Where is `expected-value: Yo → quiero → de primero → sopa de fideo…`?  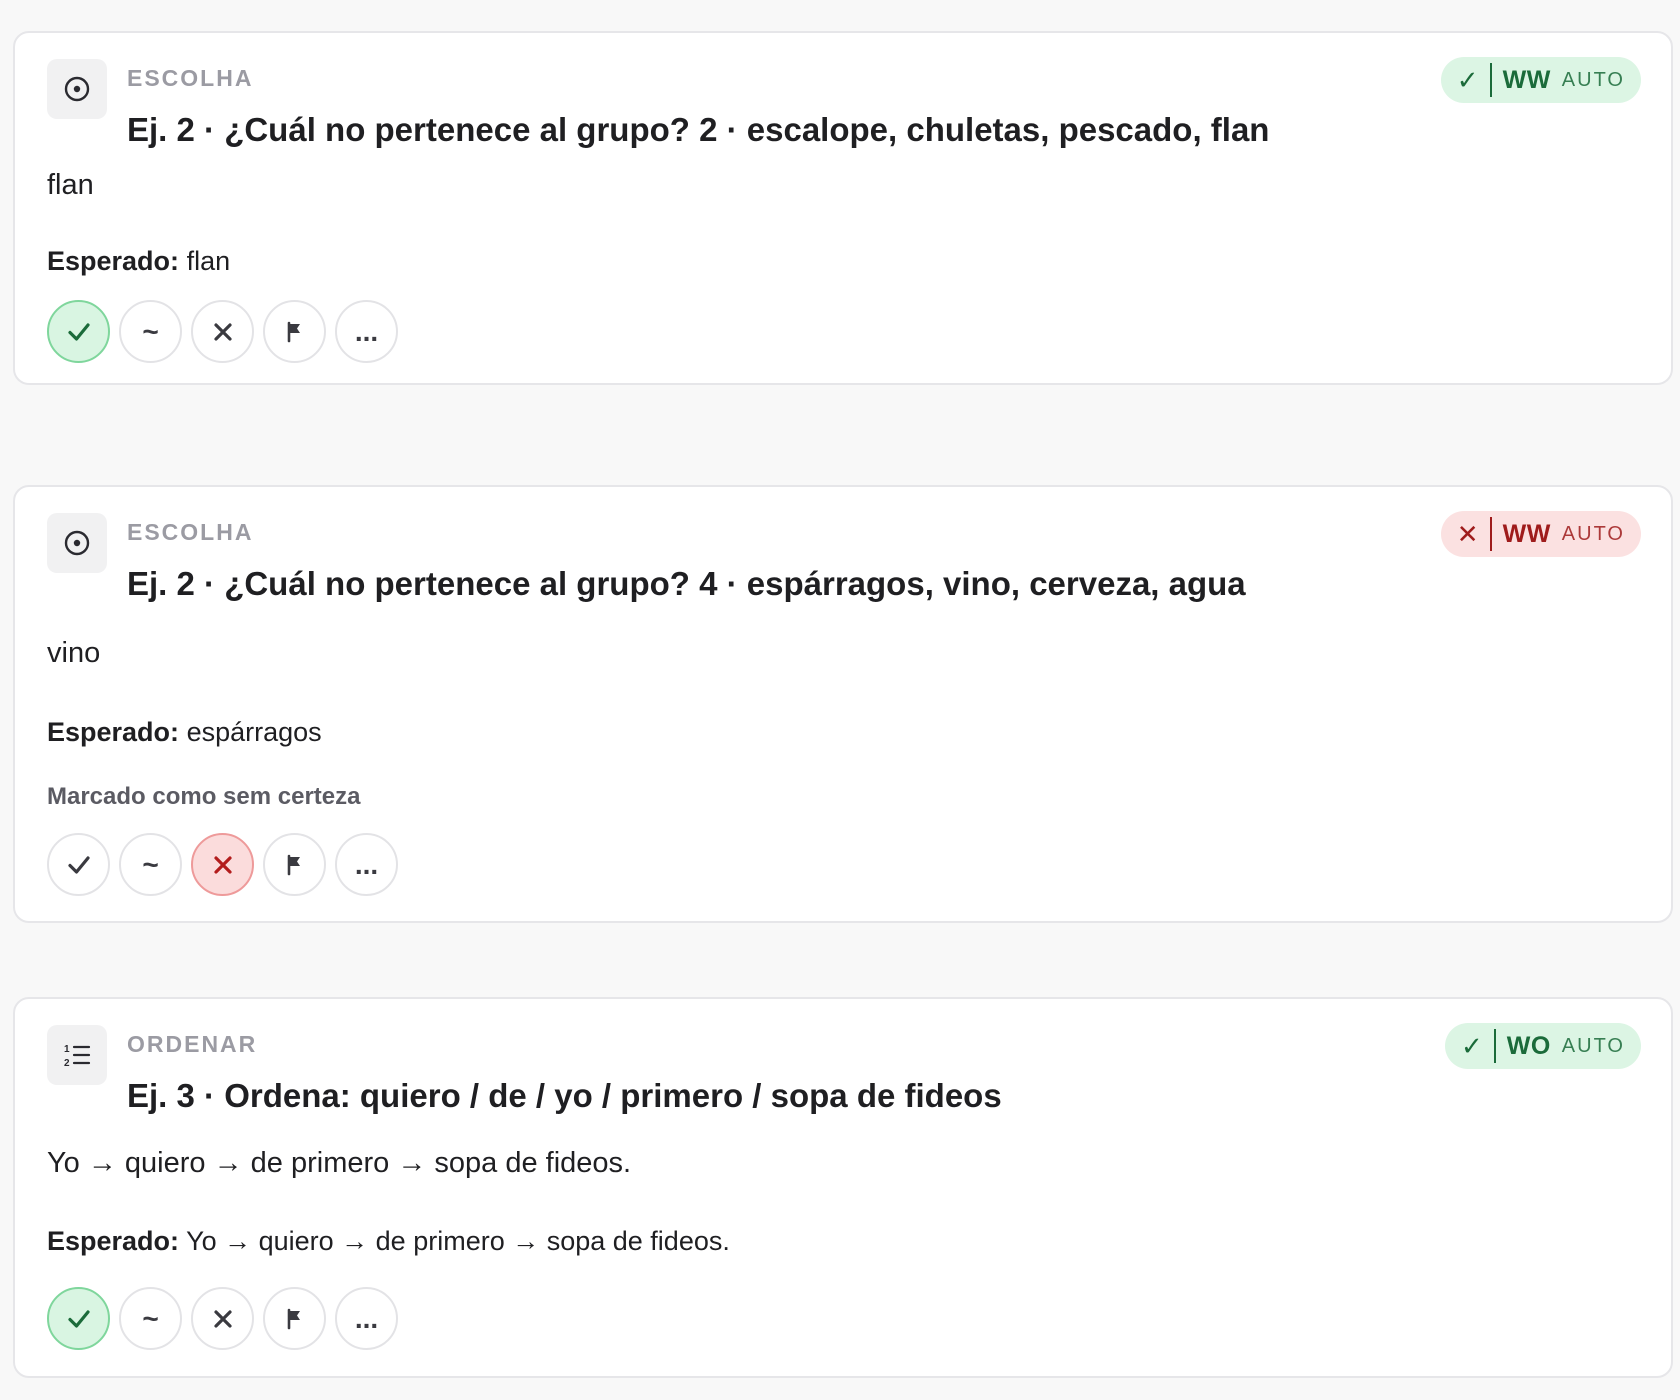
expected-value: Yo → quiero → de primero → sopa de fideo… is located at coordinates (458, 1241).